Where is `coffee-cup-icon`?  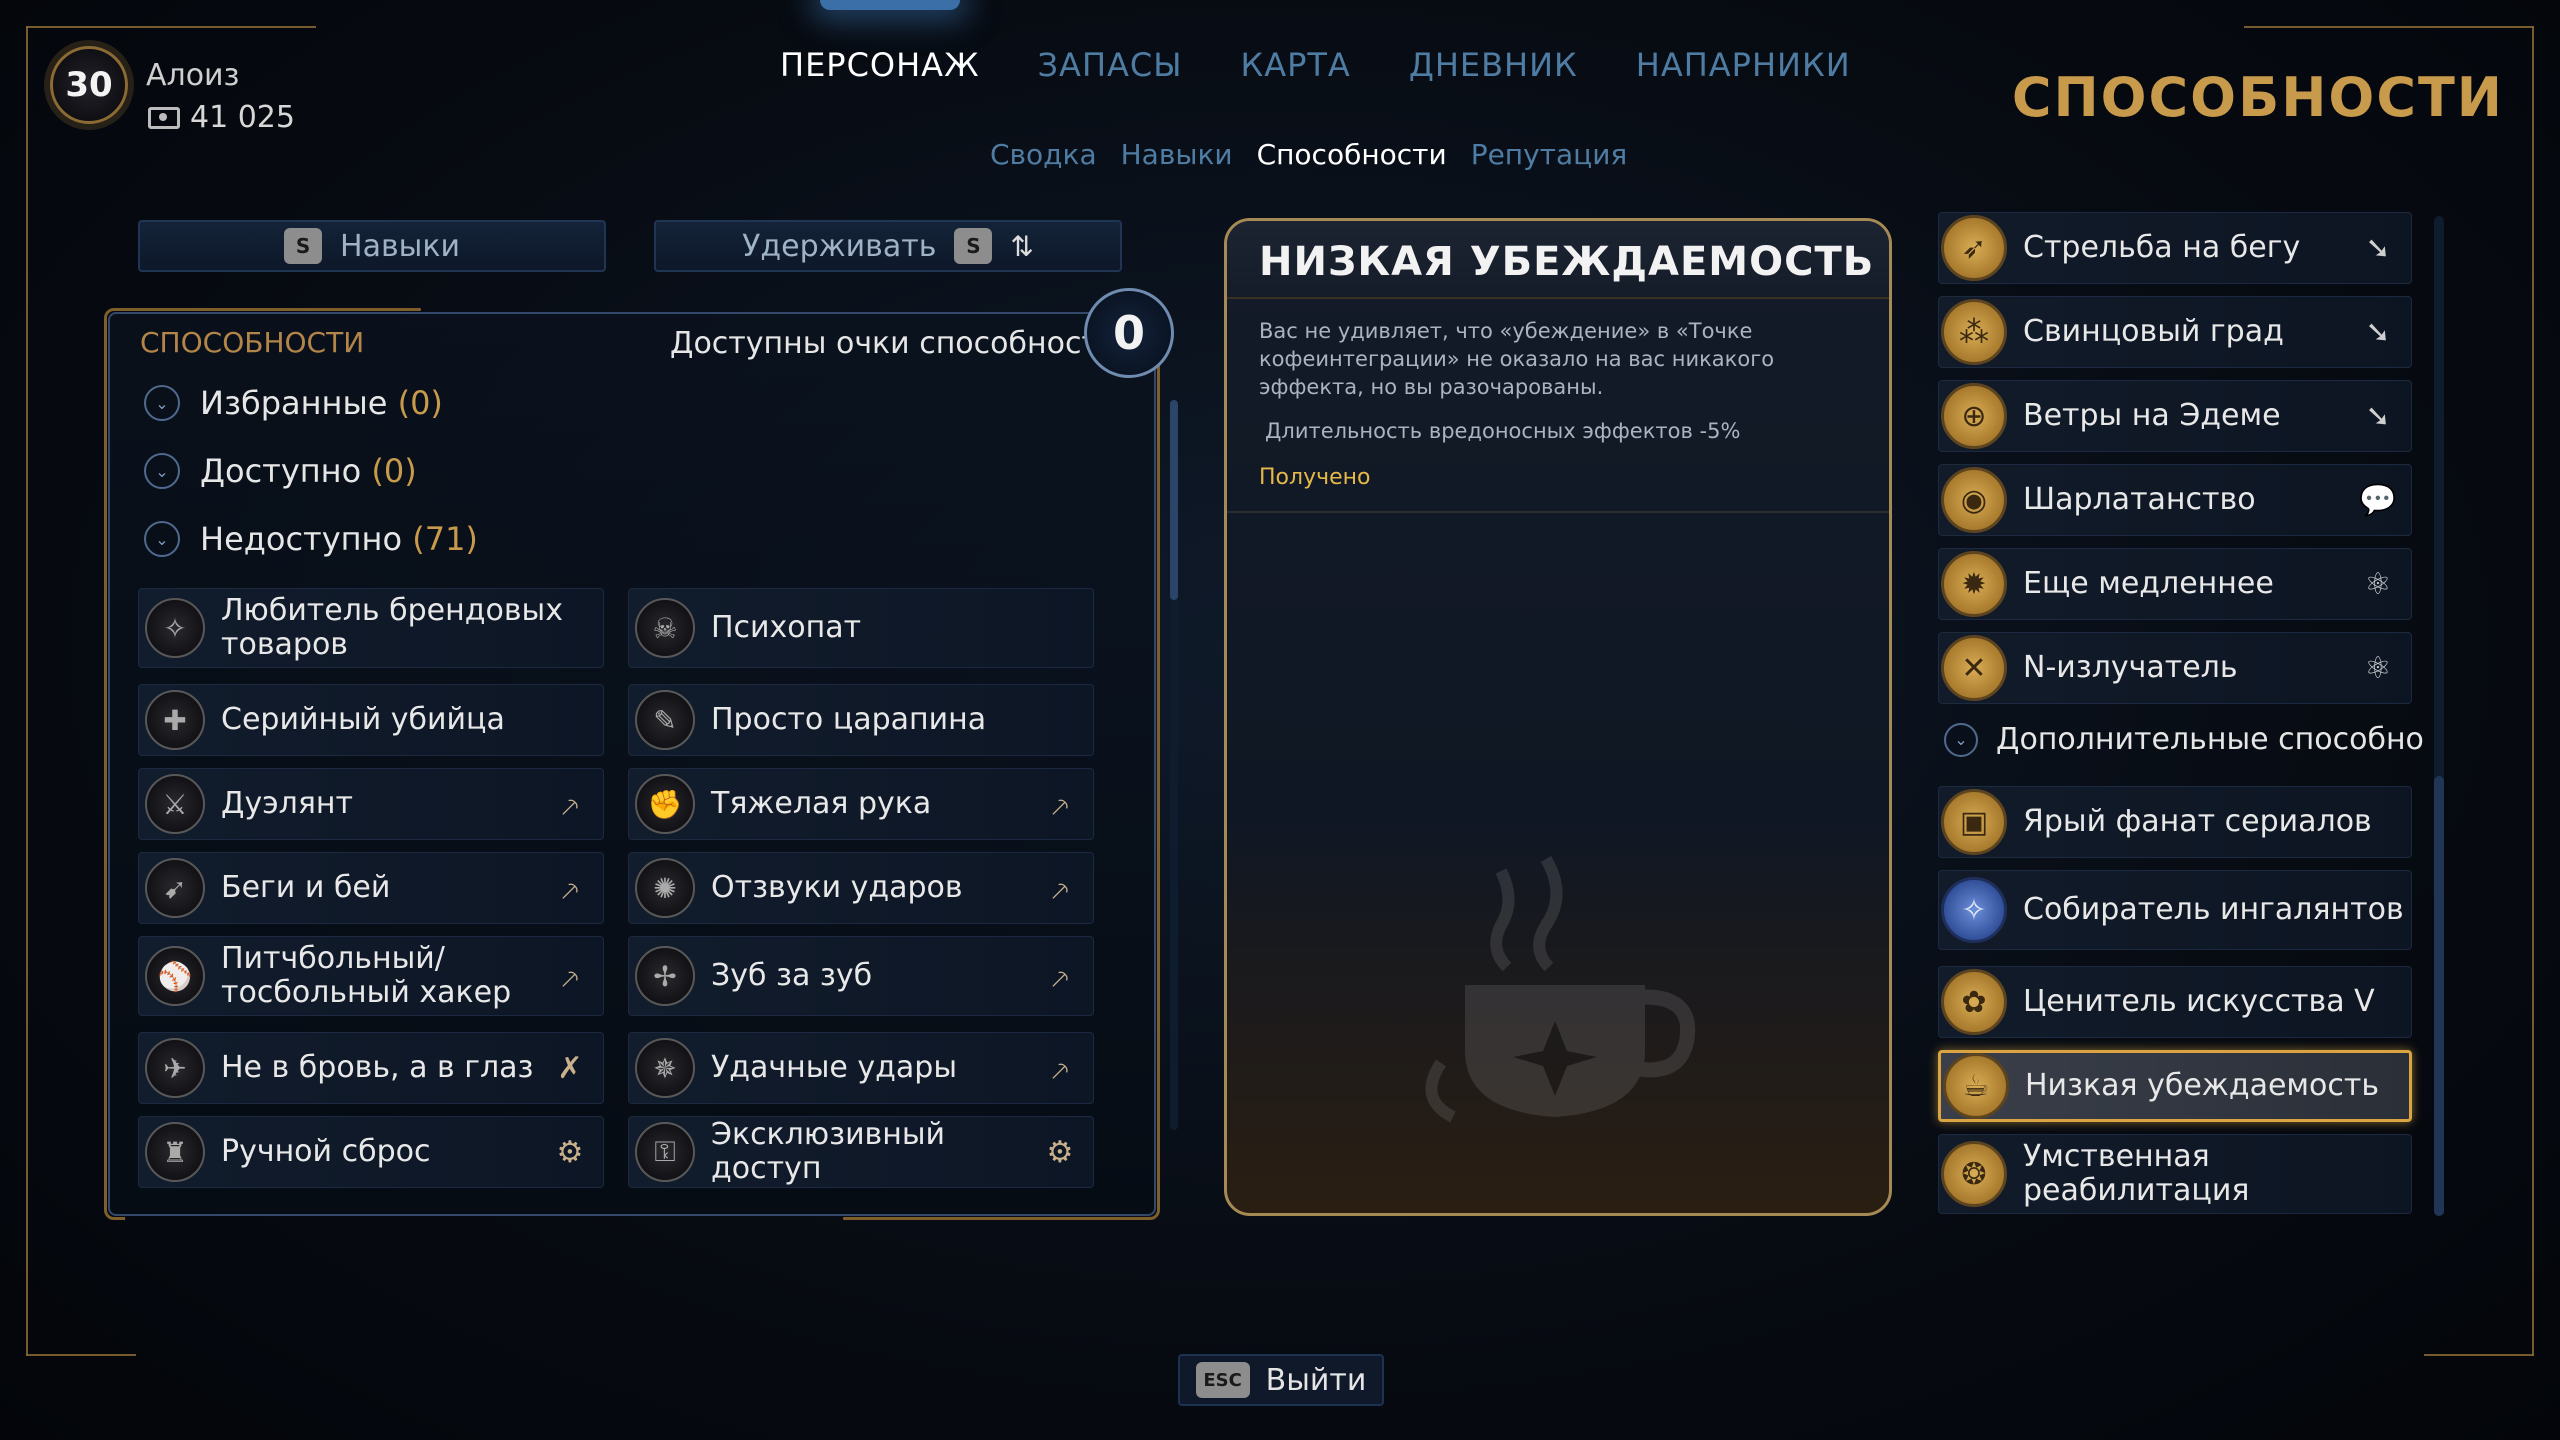 coffee-cup-icon is located at coordinates (1560, 989).